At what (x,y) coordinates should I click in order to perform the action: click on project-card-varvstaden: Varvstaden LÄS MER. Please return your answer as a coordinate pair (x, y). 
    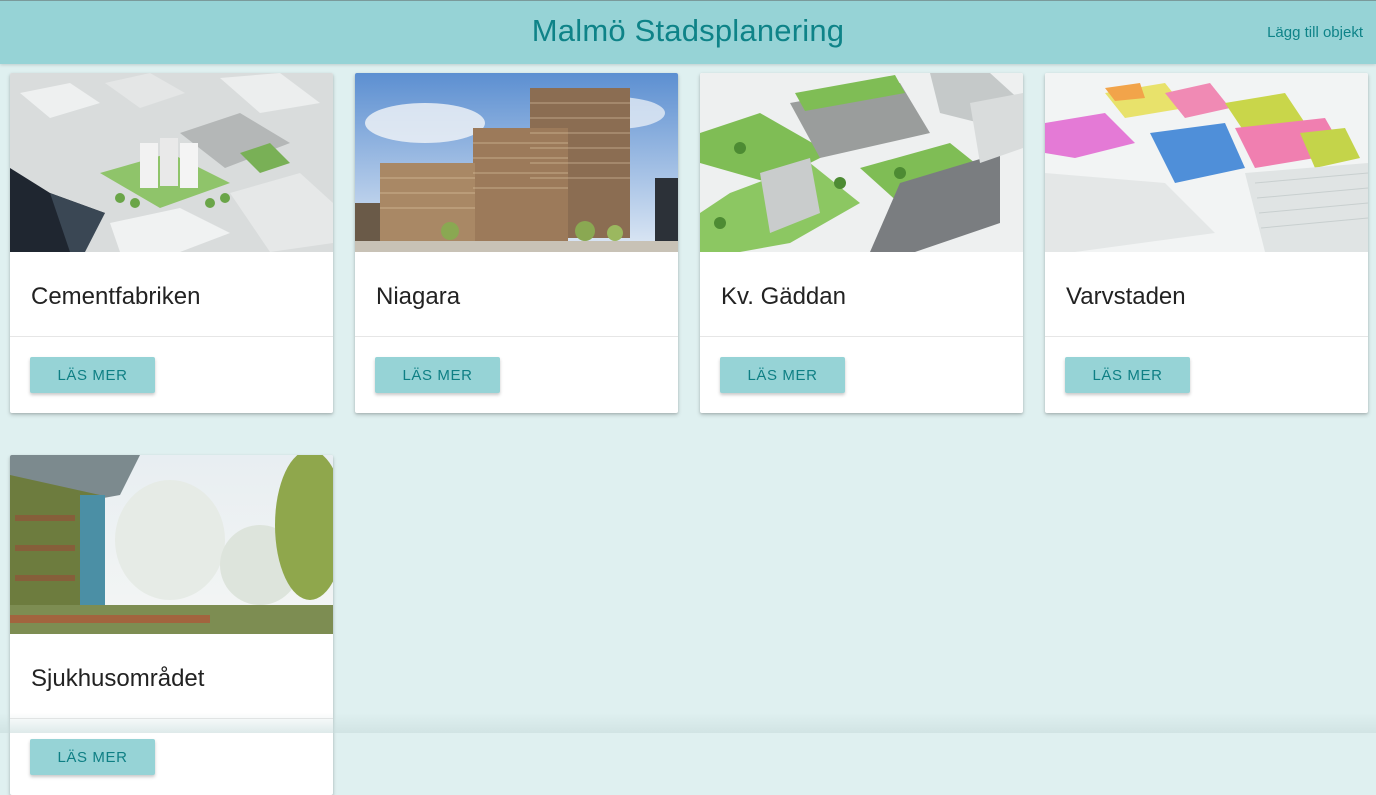
    Looking at the image, I should click on (1206, 243).